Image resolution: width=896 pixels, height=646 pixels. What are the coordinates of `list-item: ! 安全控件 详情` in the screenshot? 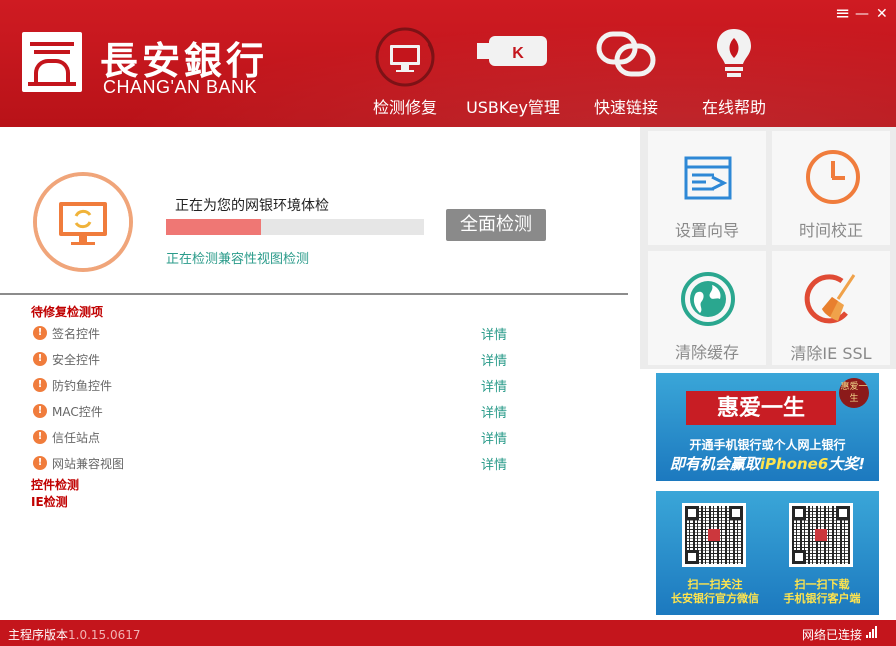 It's located at (283, 359).